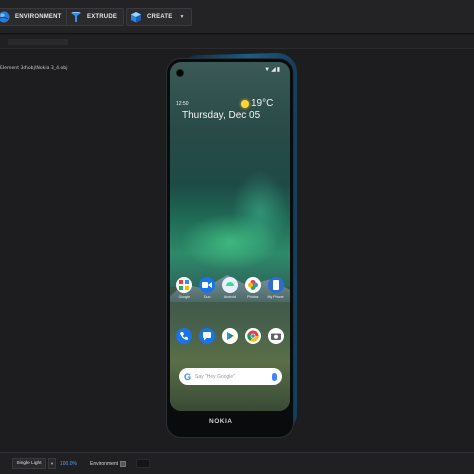  I want to click on app-play-store, so click(230, 336).